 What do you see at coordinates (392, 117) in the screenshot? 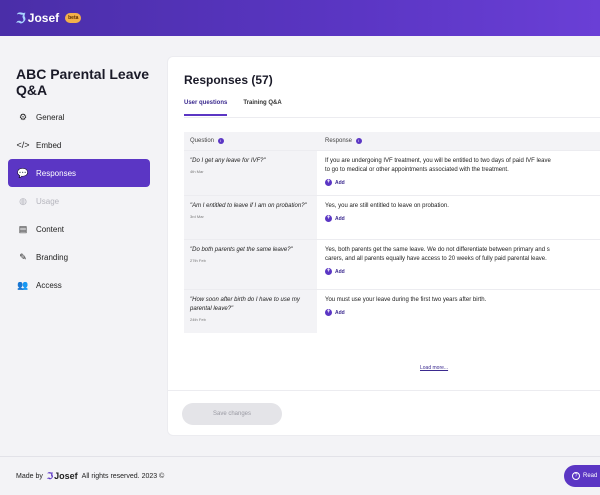
I see `tab-divider` at bounding box center [392, 117].